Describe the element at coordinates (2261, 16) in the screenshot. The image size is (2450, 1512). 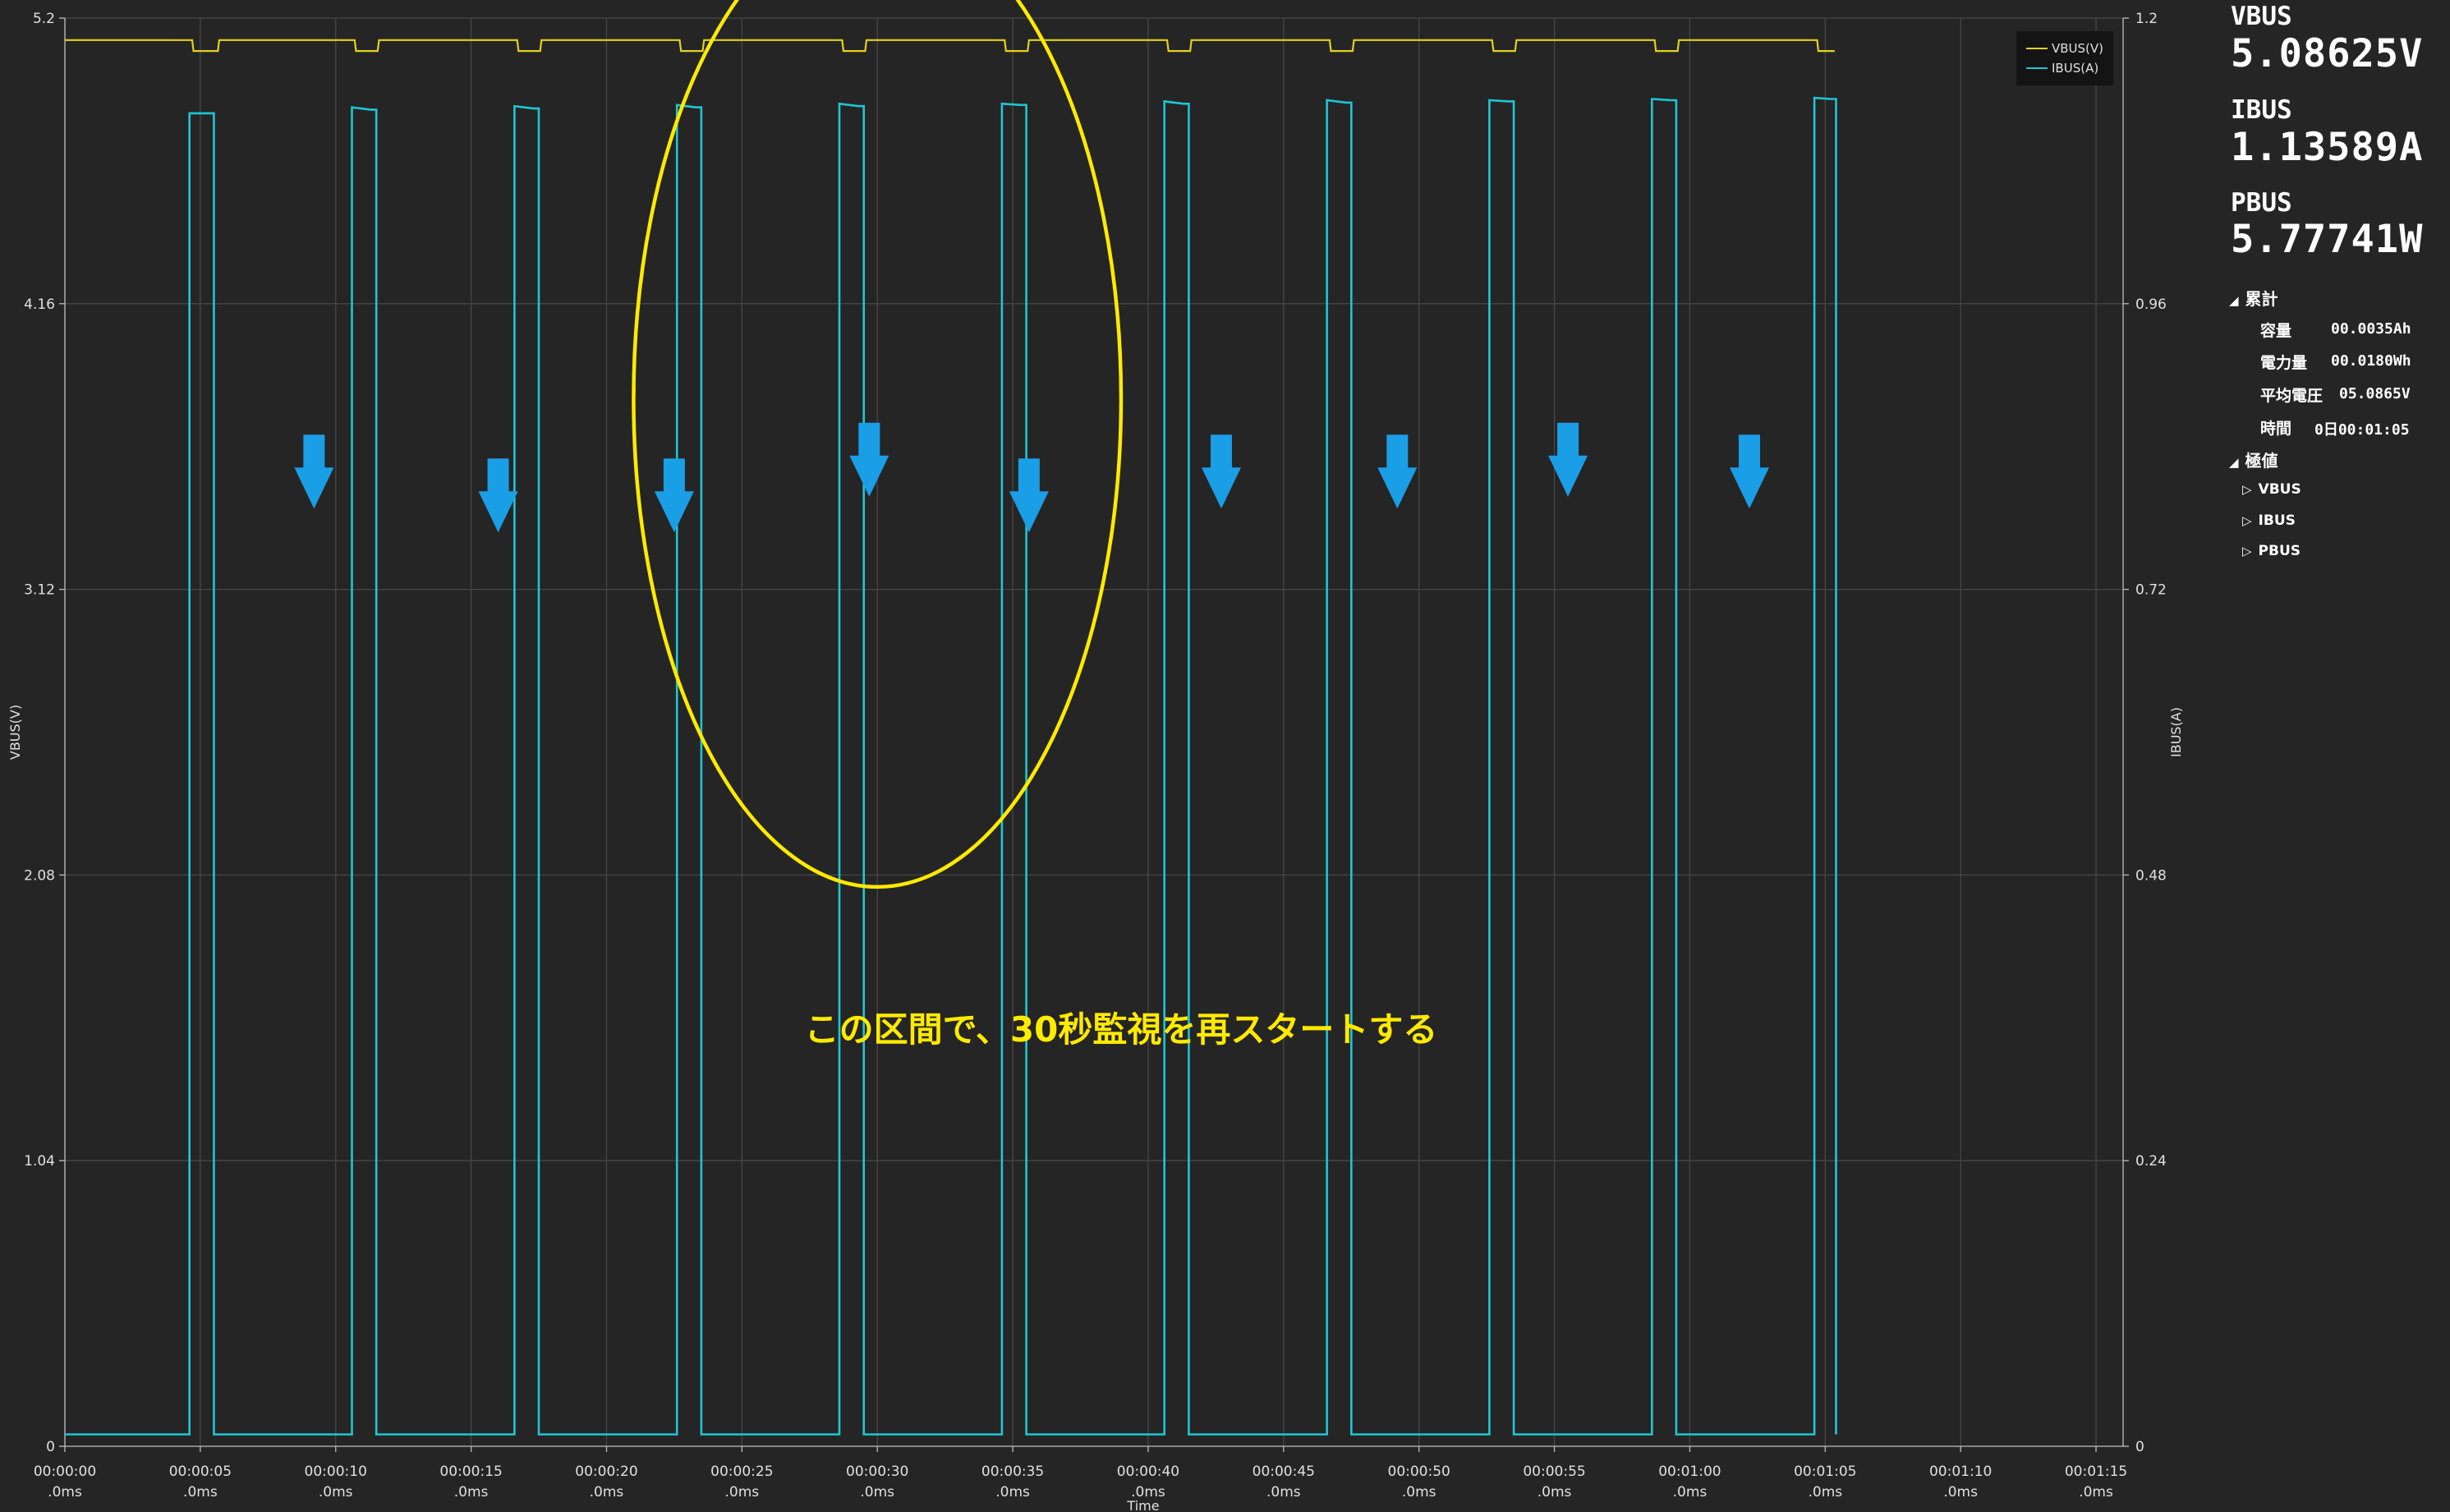
I see `vbus-label: VBUS` at that location.